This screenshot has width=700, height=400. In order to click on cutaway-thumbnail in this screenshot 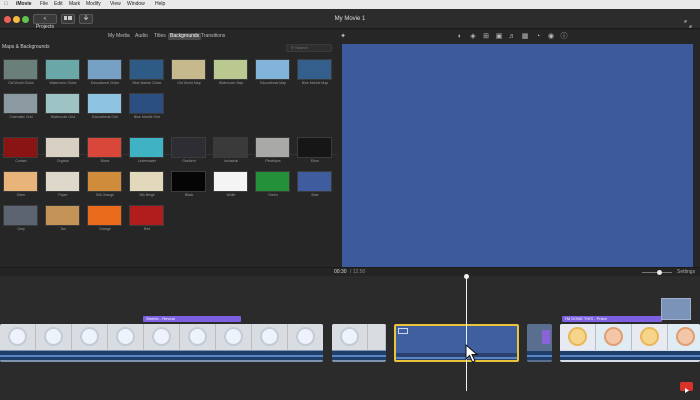, I will do `click(676, 309)`.